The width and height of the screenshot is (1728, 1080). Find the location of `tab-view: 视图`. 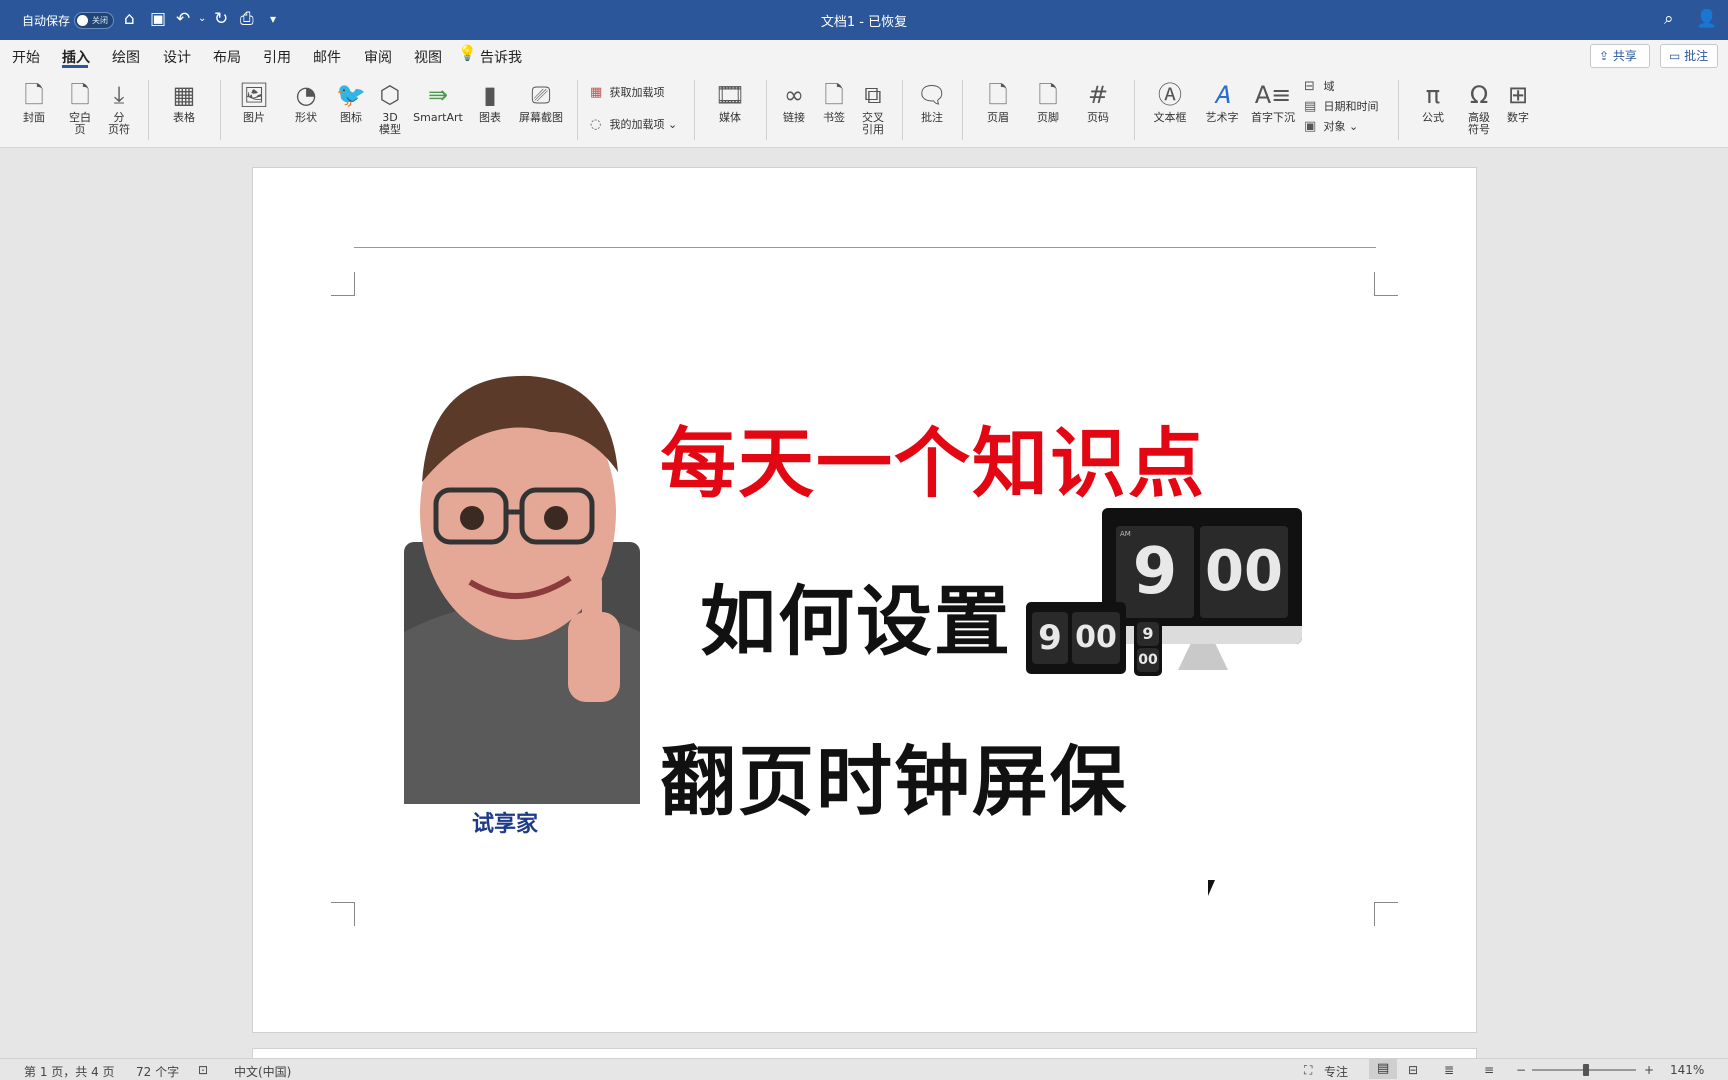

tab-view: 视图 is located at coordinates (428, 57).